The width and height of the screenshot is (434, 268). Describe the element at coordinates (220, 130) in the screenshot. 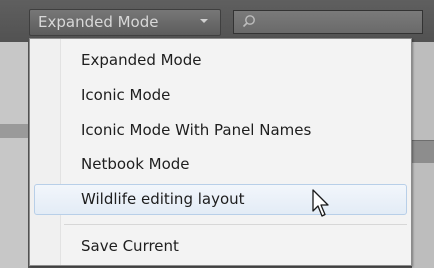

I see `menu-item-iconic-mode-with-panel-names: Iconic Mode With Panel Names` at that location.